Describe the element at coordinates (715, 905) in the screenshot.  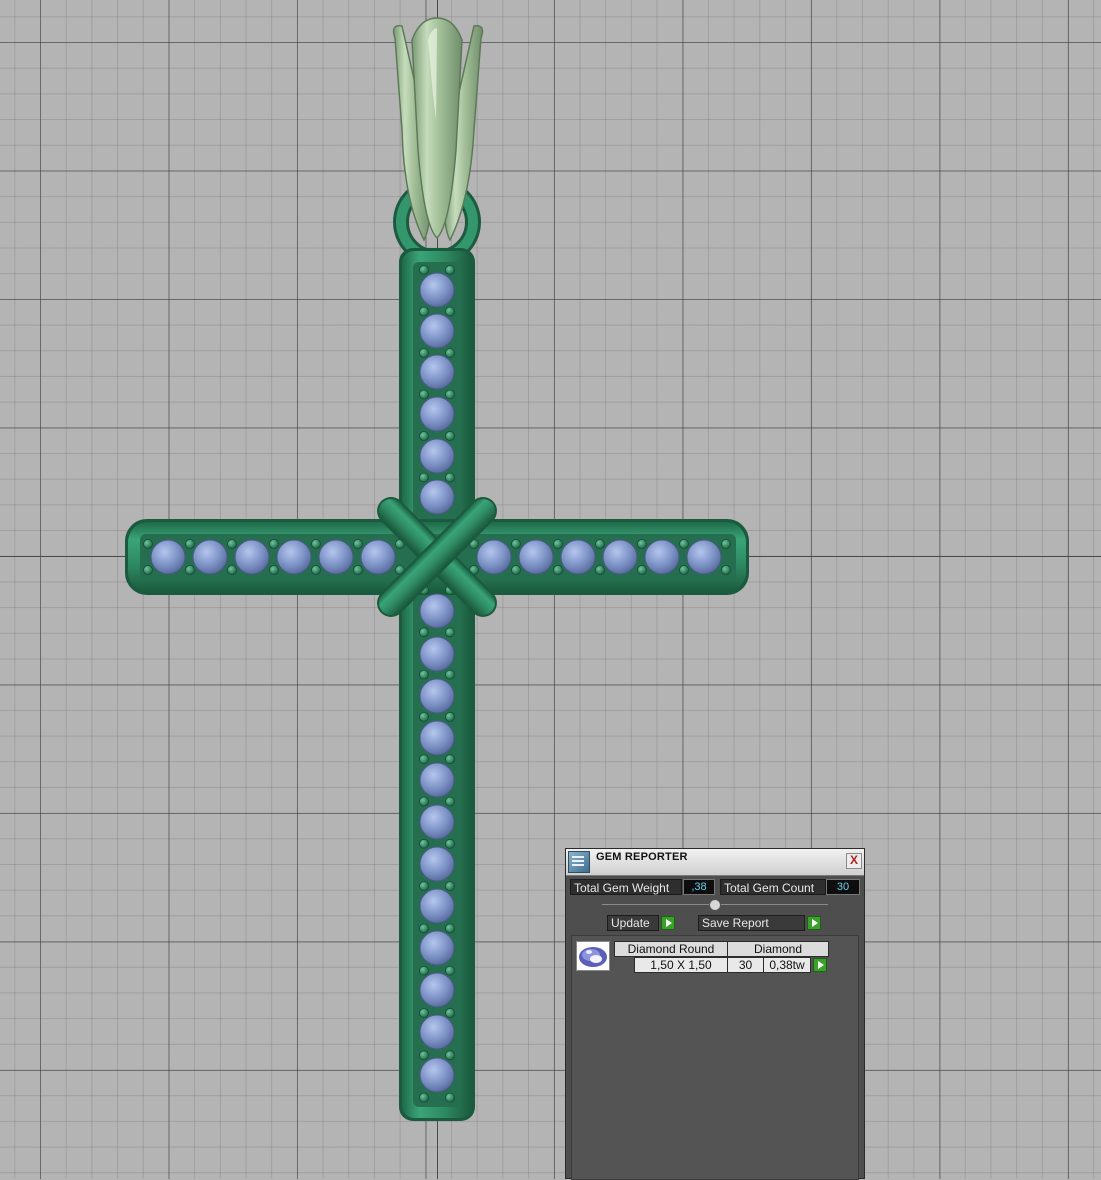
I see `collapse-knob-icon` at that location.